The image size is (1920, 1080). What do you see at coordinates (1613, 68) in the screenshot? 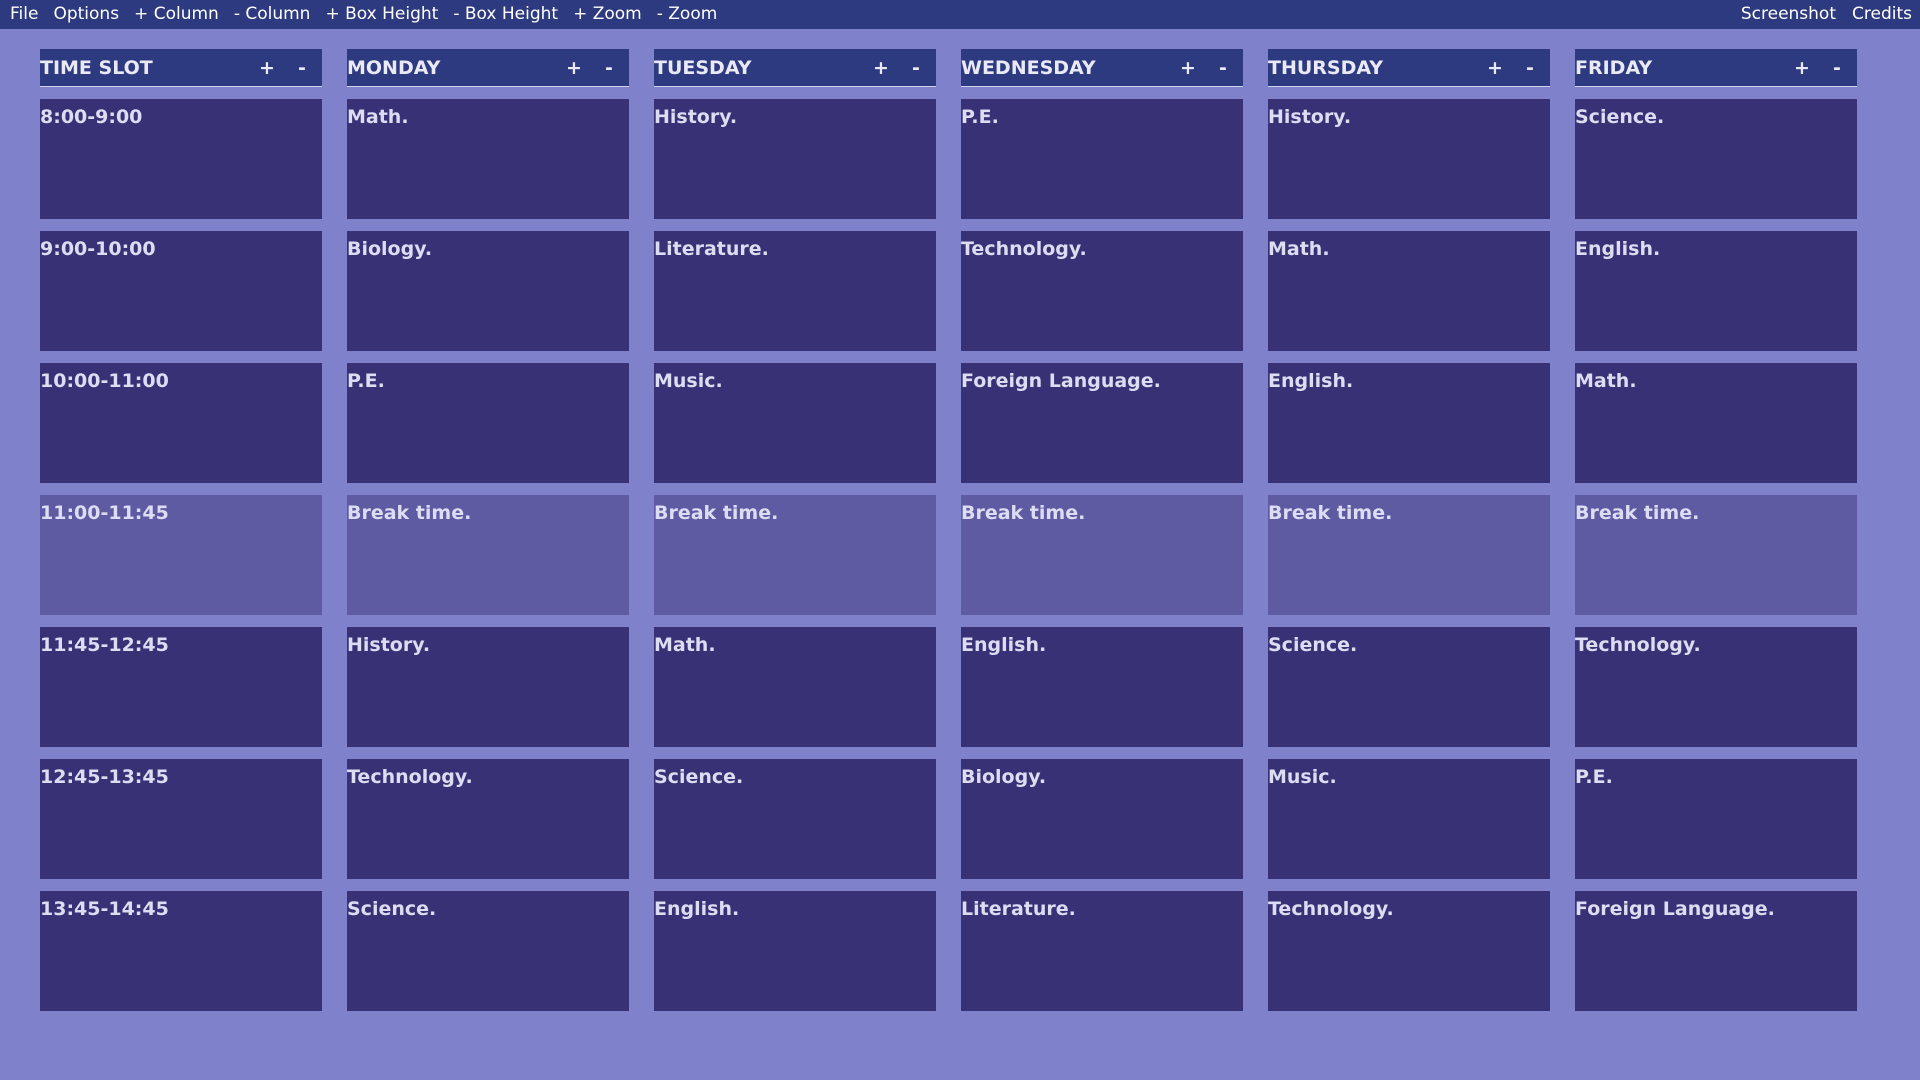
I see `column-title: FRIDAY` at bounding box center [1613, 68].